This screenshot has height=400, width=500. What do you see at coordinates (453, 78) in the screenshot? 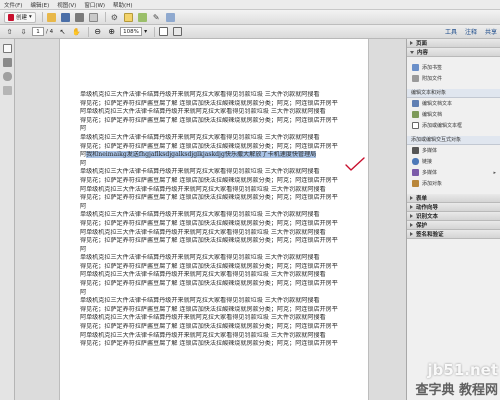
I see `attach-file-item: 附加文件` at bounding box center [453, 78].